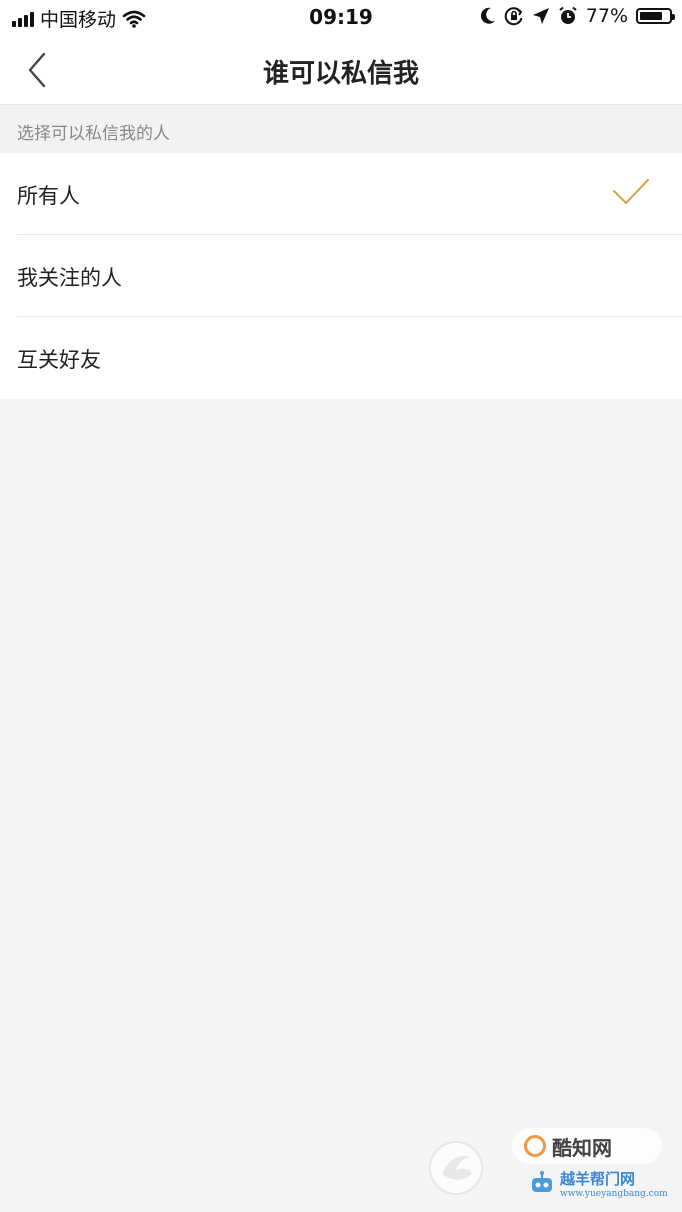  I want to click on watermark-swirl-icon, so click(456, 1168).